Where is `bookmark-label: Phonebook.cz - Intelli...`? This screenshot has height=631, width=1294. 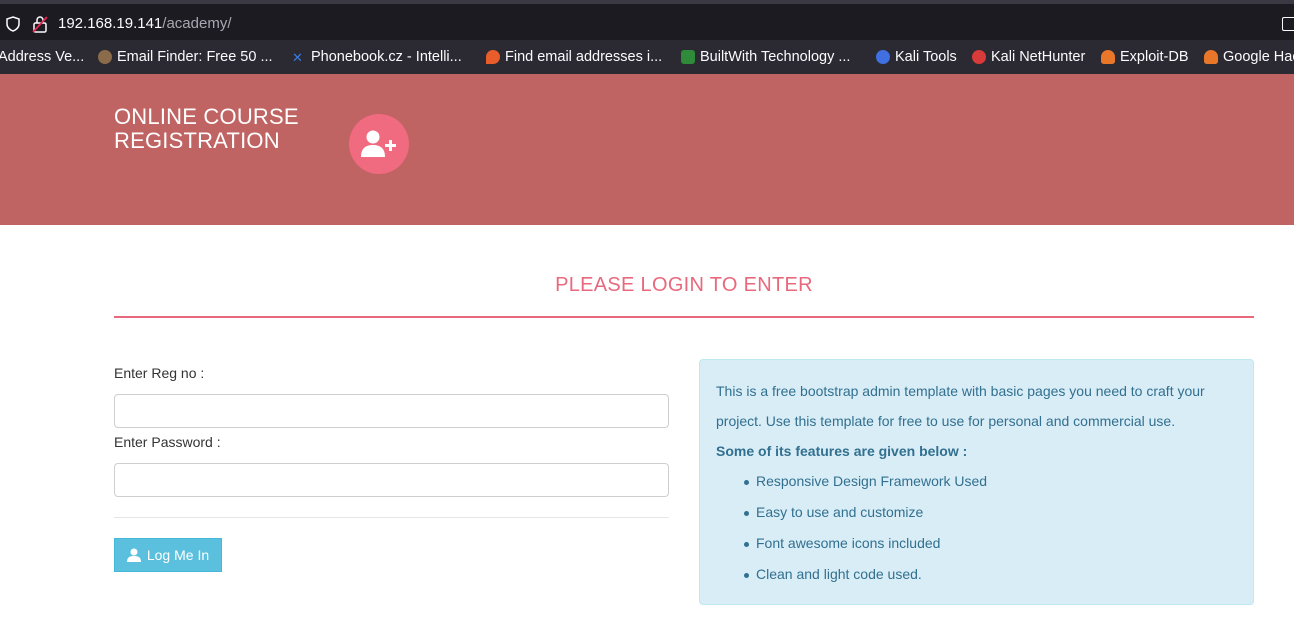 bookmark-label: Phonebook.cz - Intelli... is located at coordinates (386, 57).